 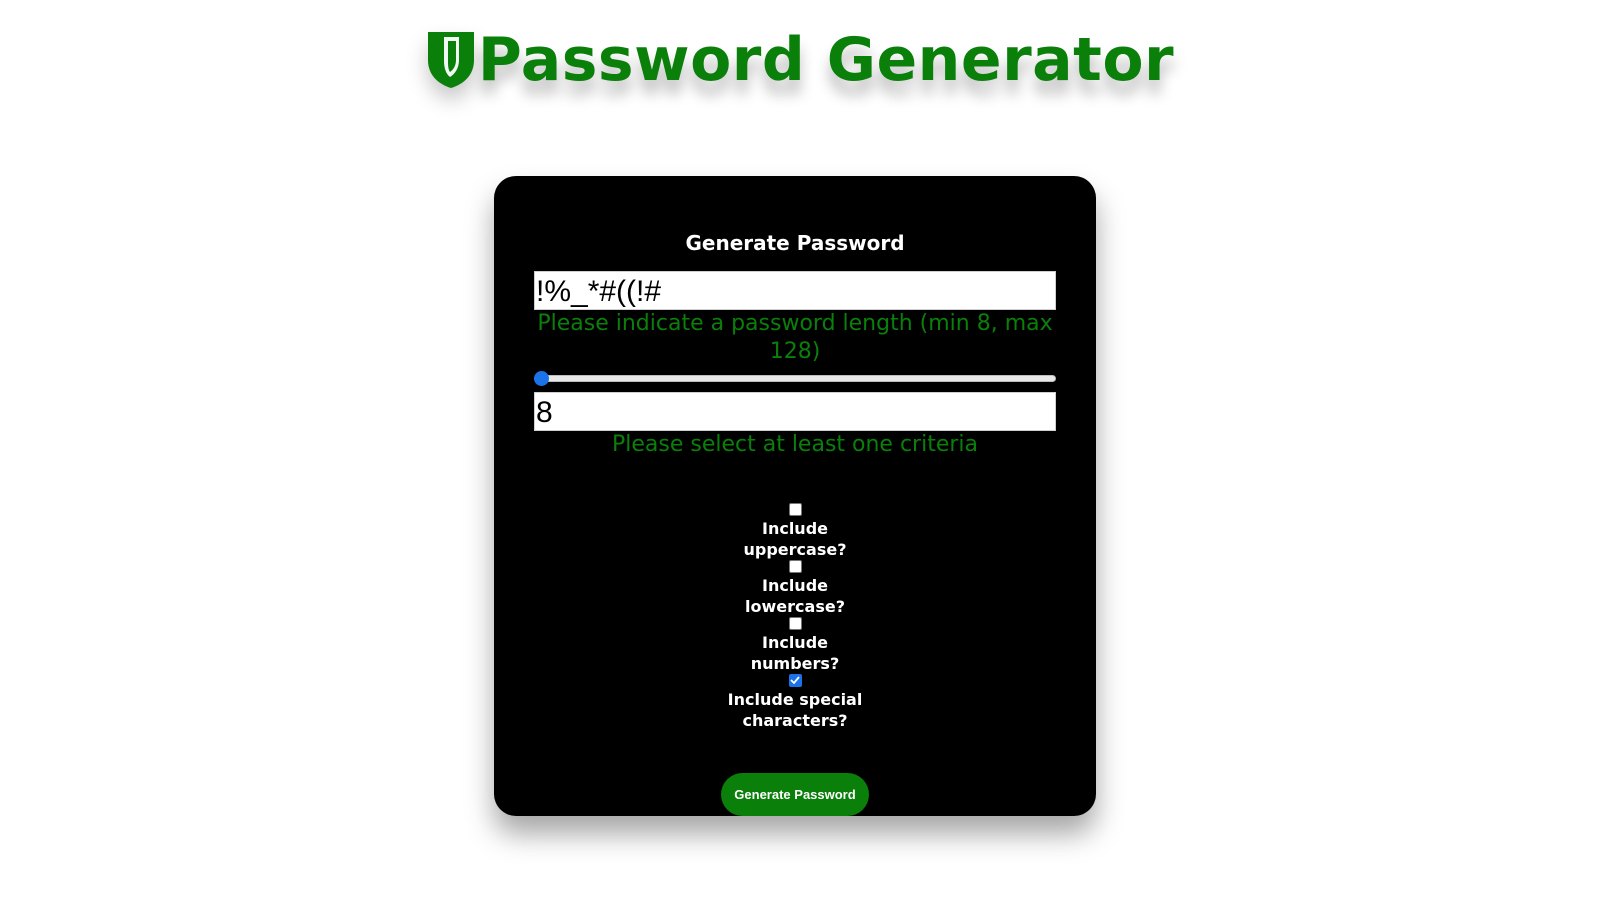 I want to click on numbers-checkbox, so click(x=795, y=623).